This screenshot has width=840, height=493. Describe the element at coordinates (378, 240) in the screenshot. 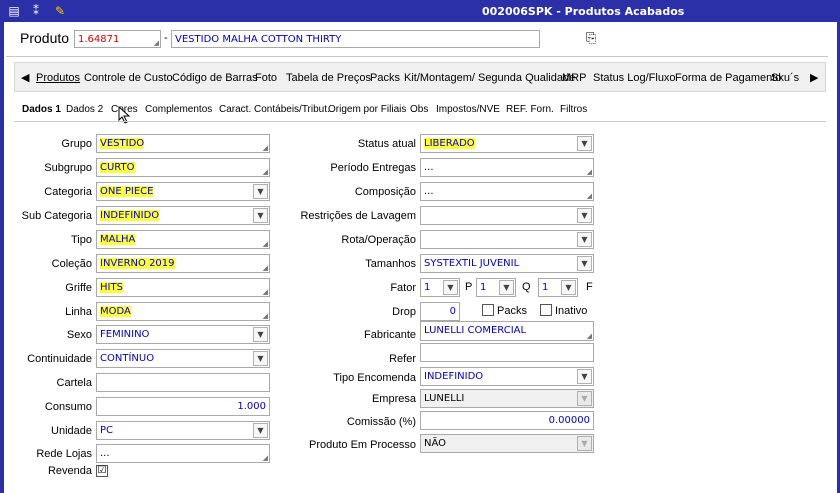

I see `rota-label: Rota/Operação` at that location.